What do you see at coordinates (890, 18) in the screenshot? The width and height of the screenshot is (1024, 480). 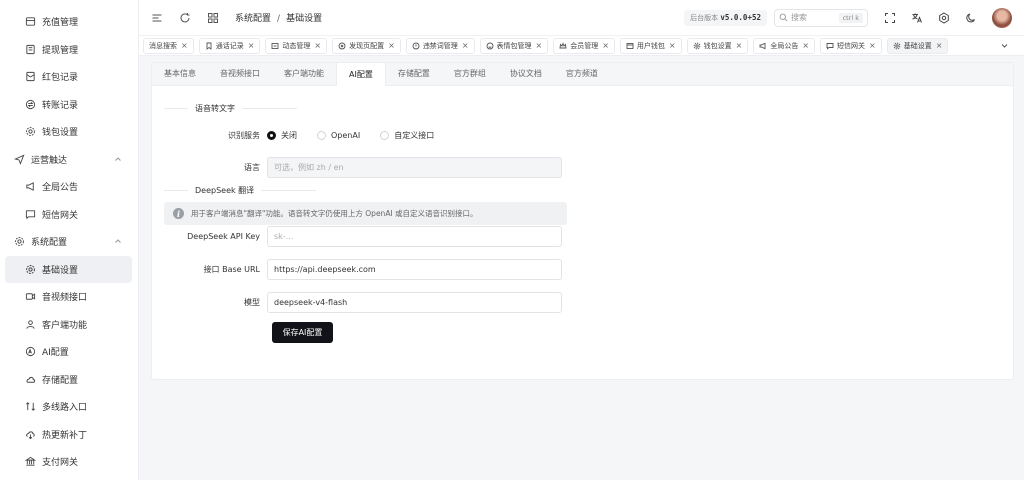 I see `fullscreen-icon` at bounding box center [890, 18].